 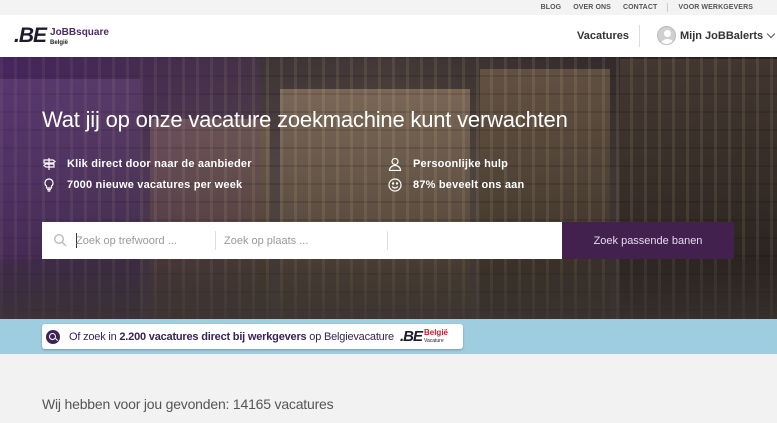 What do you see at coordinates (49, 185) in the screenshot?
I see `lightbulb-icon` at bounding box center [49, 185].